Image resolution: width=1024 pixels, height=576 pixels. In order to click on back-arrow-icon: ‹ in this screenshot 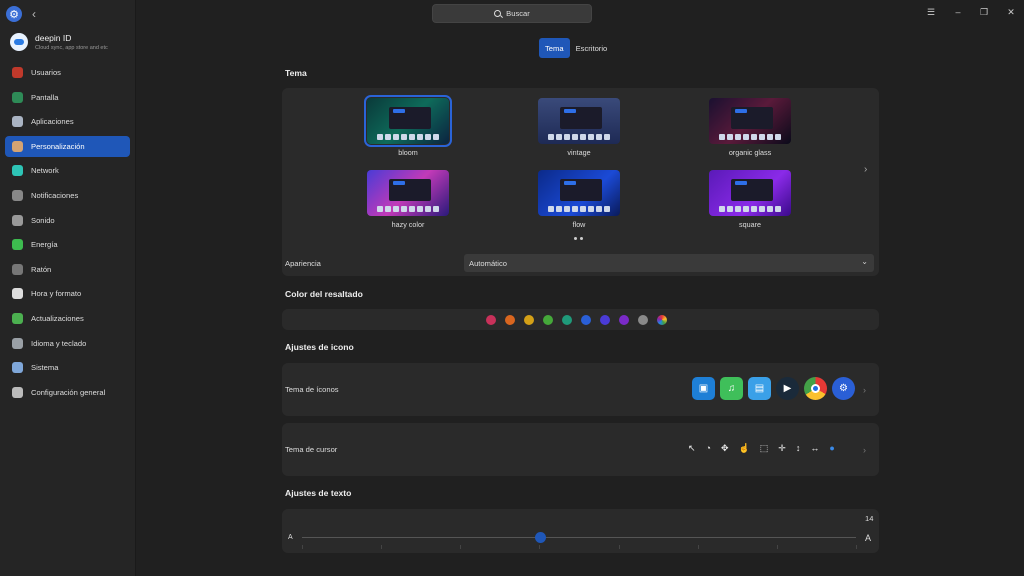, I will do `click(34, 14)`.